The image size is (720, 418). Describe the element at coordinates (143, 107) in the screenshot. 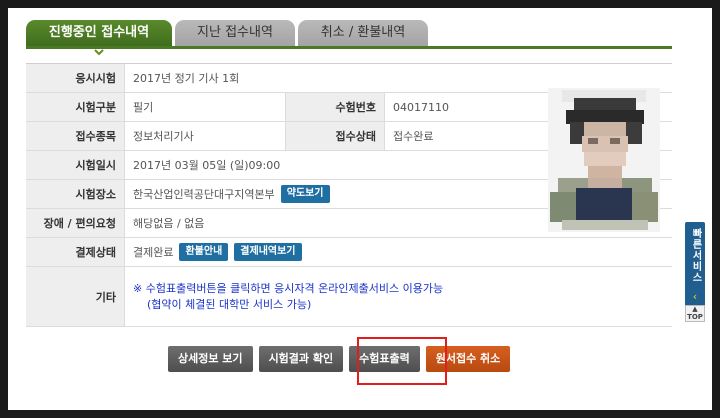

I see `type-value: 필기` at that location.